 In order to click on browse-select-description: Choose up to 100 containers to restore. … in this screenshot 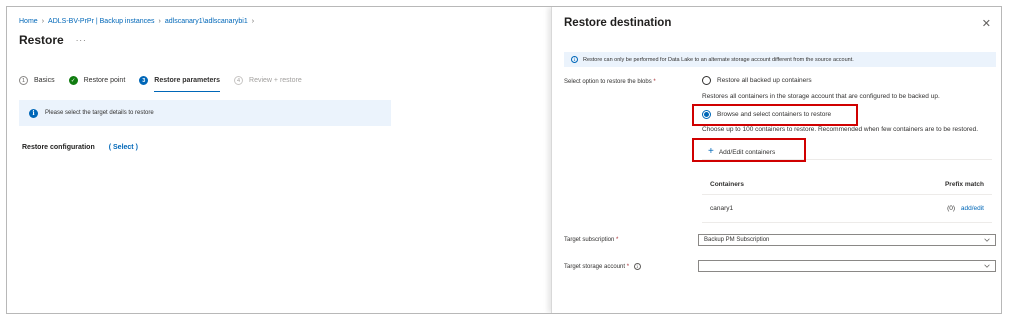, I will do `click(840, 129)`.